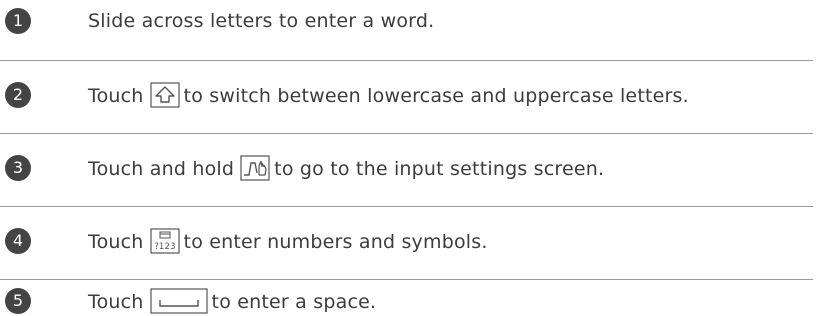 The image size is (819, 316). What do you see at coordinates (164, 95) in the screenshot?
I see `shift-key-icon` at bounding box center [164, 95].